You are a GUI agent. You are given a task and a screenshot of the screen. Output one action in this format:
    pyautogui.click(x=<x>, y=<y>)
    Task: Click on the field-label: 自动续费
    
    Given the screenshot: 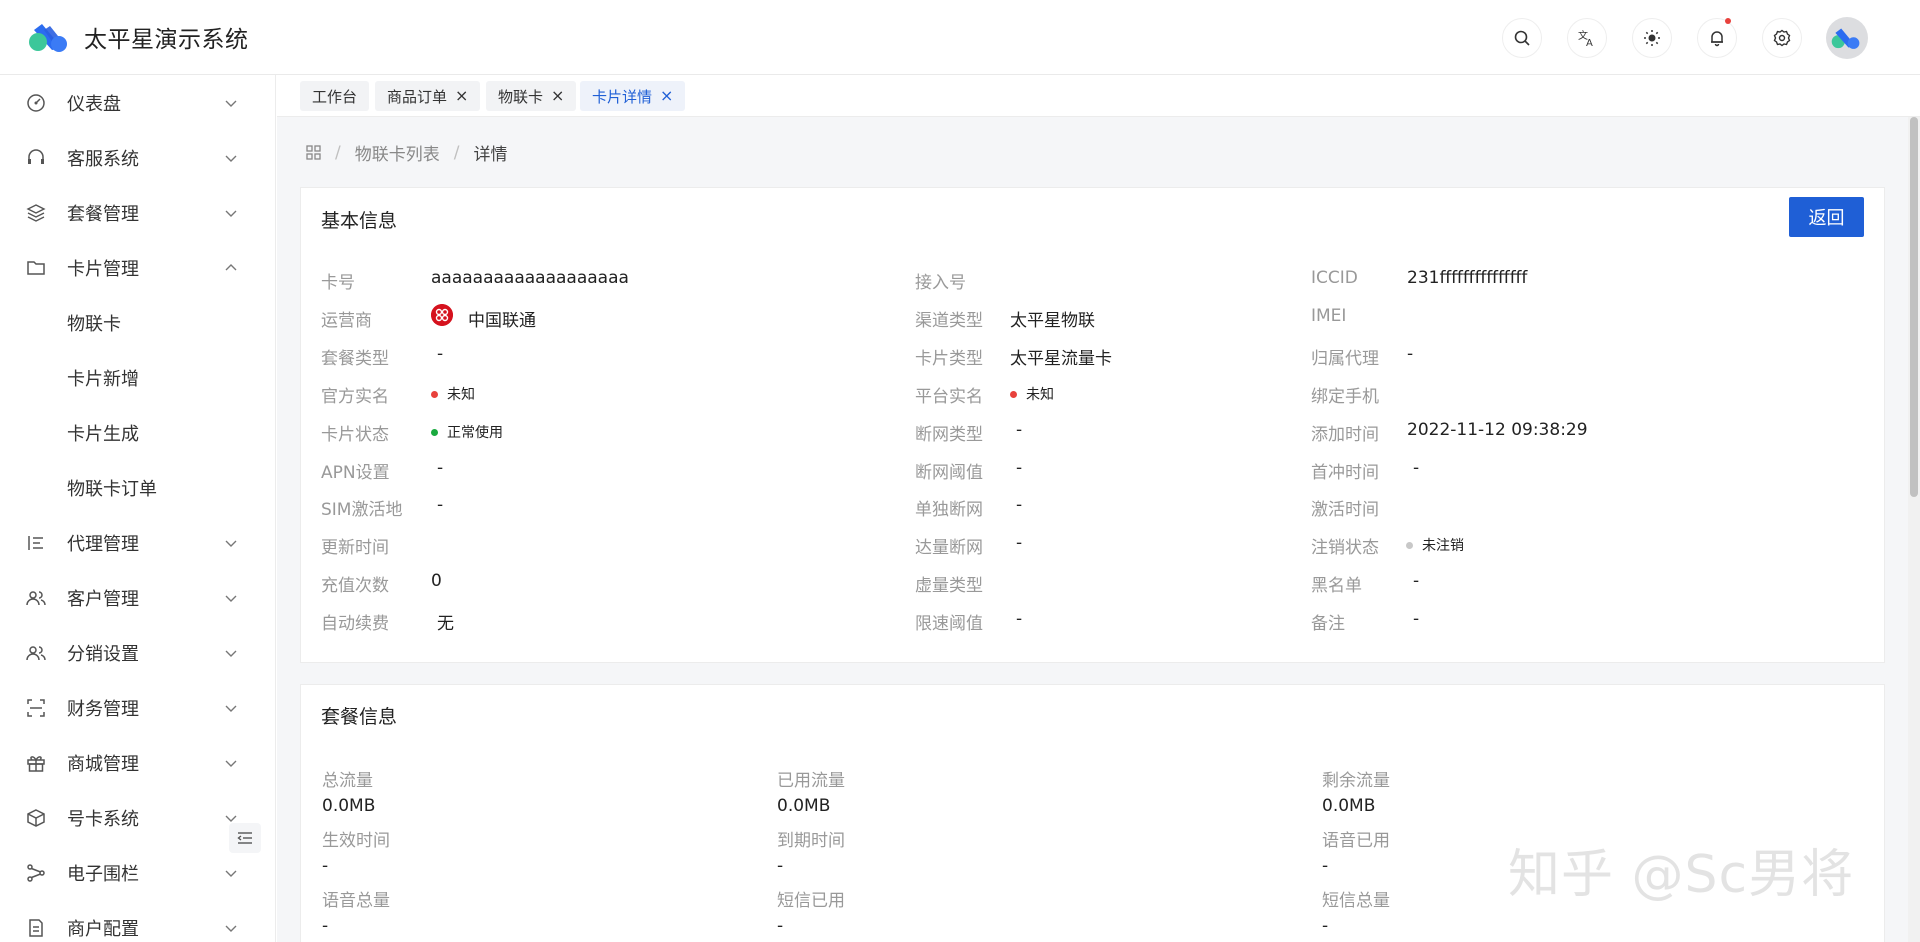 What is the action you would take?
    pyautogui.click(x=355, y=624)
    